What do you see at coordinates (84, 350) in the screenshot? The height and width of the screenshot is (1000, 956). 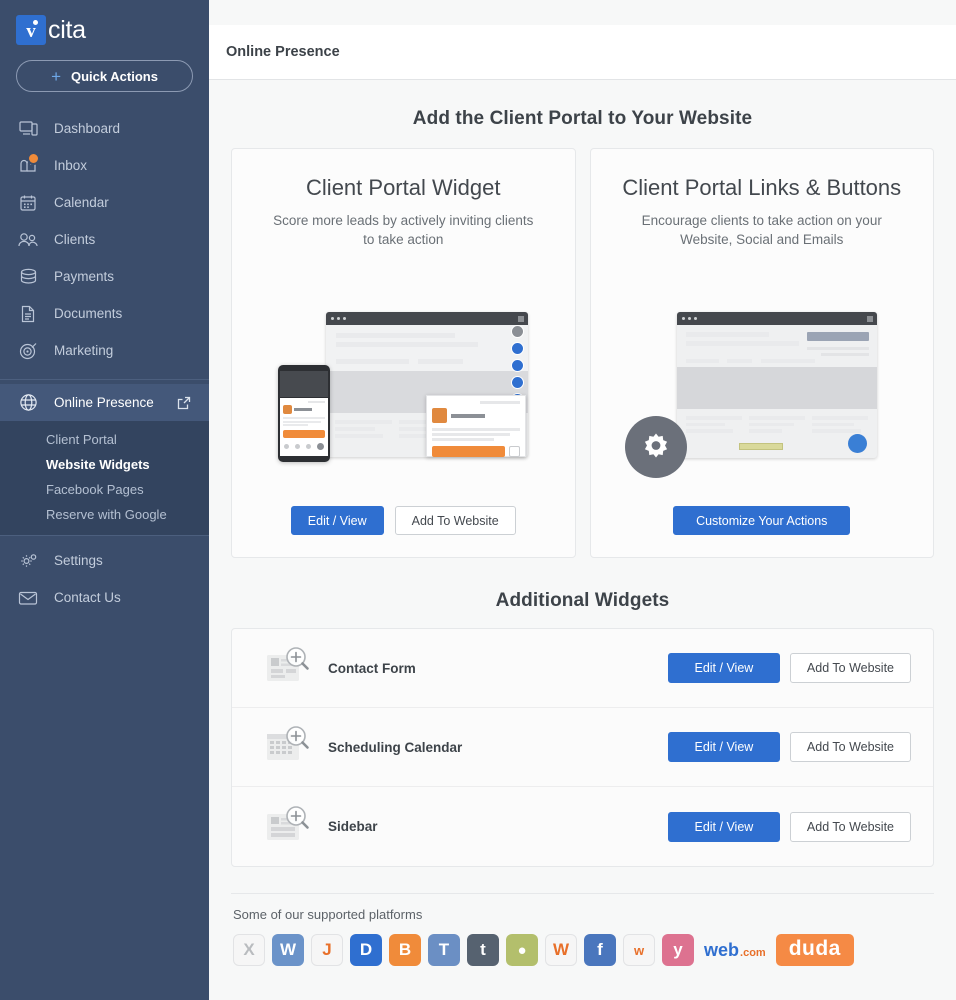 I see `sidebar-item-label: Marketing` at bounding box center [84, 350].